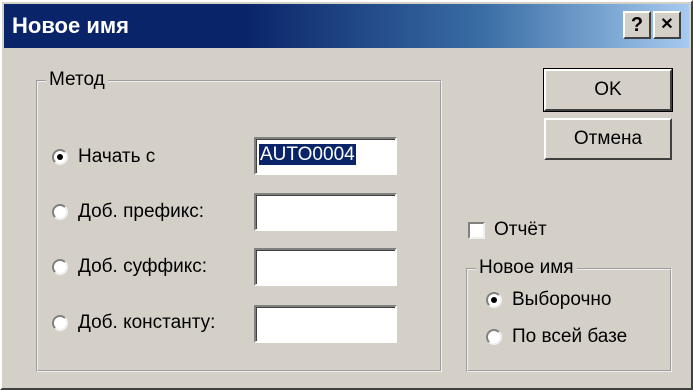  Describe the element at coordinates (325, 212) in the screenshot. I see `prefix-input` at that location.